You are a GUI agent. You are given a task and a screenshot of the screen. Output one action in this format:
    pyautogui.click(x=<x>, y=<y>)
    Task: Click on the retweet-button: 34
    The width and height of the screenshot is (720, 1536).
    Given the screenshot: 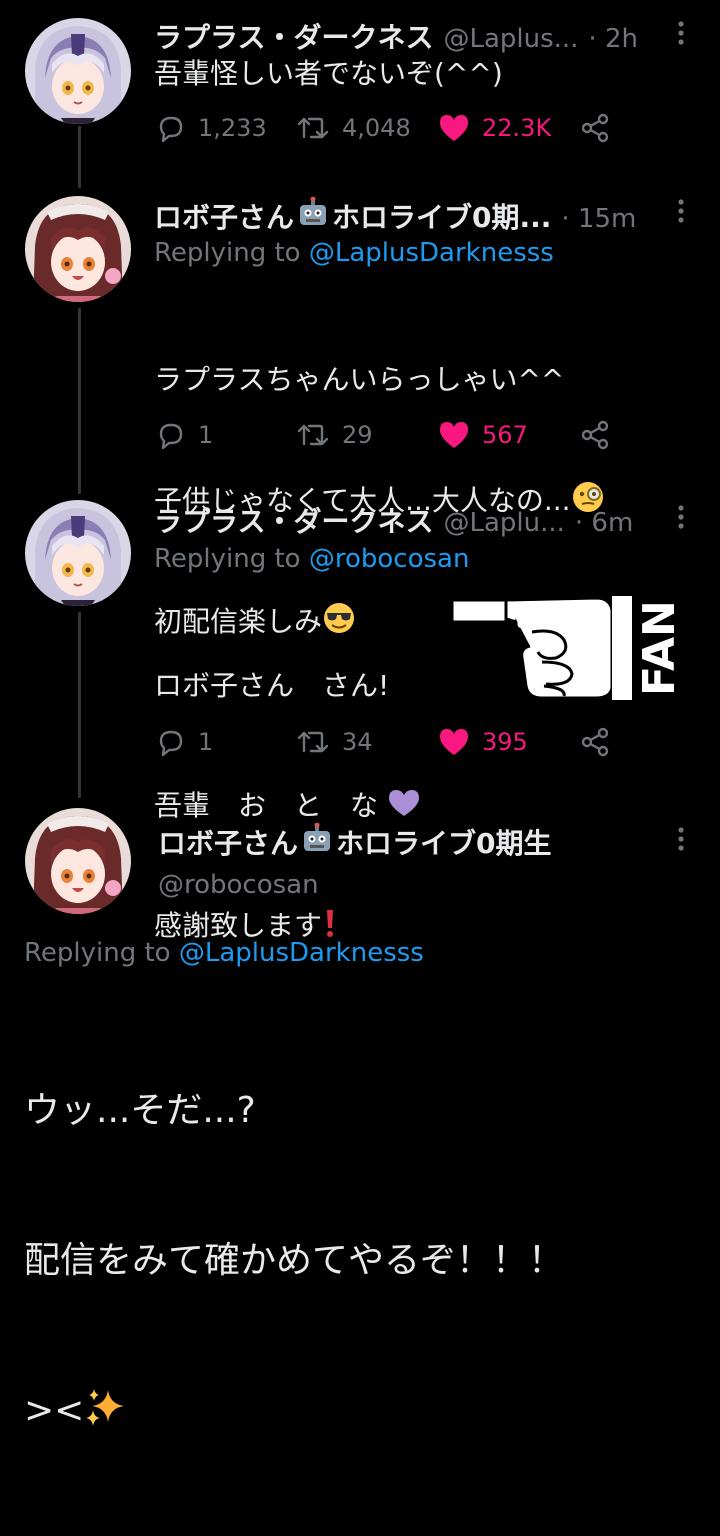 What is the action you would take?
    pyautogui.click(x=334, y=742)
    